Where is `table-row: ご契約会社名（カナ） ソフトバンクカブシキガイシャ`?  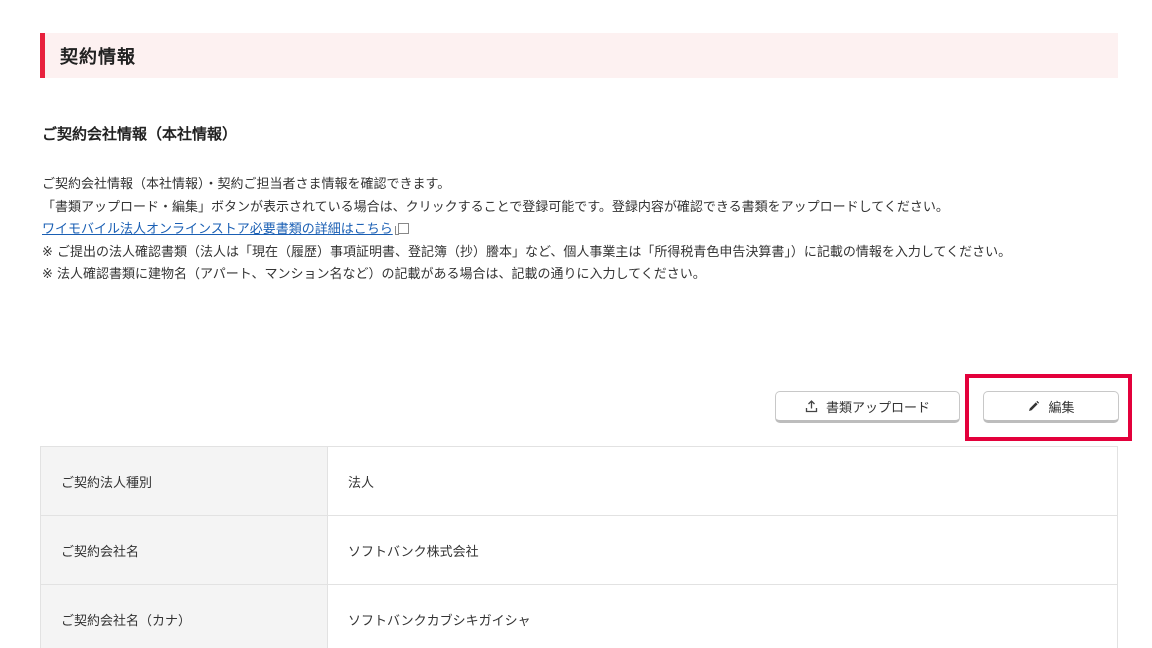
table-row: ご契約会社名（カナ） ソフトバンクカブシキガイシャ is located at coordinates (579, 616).